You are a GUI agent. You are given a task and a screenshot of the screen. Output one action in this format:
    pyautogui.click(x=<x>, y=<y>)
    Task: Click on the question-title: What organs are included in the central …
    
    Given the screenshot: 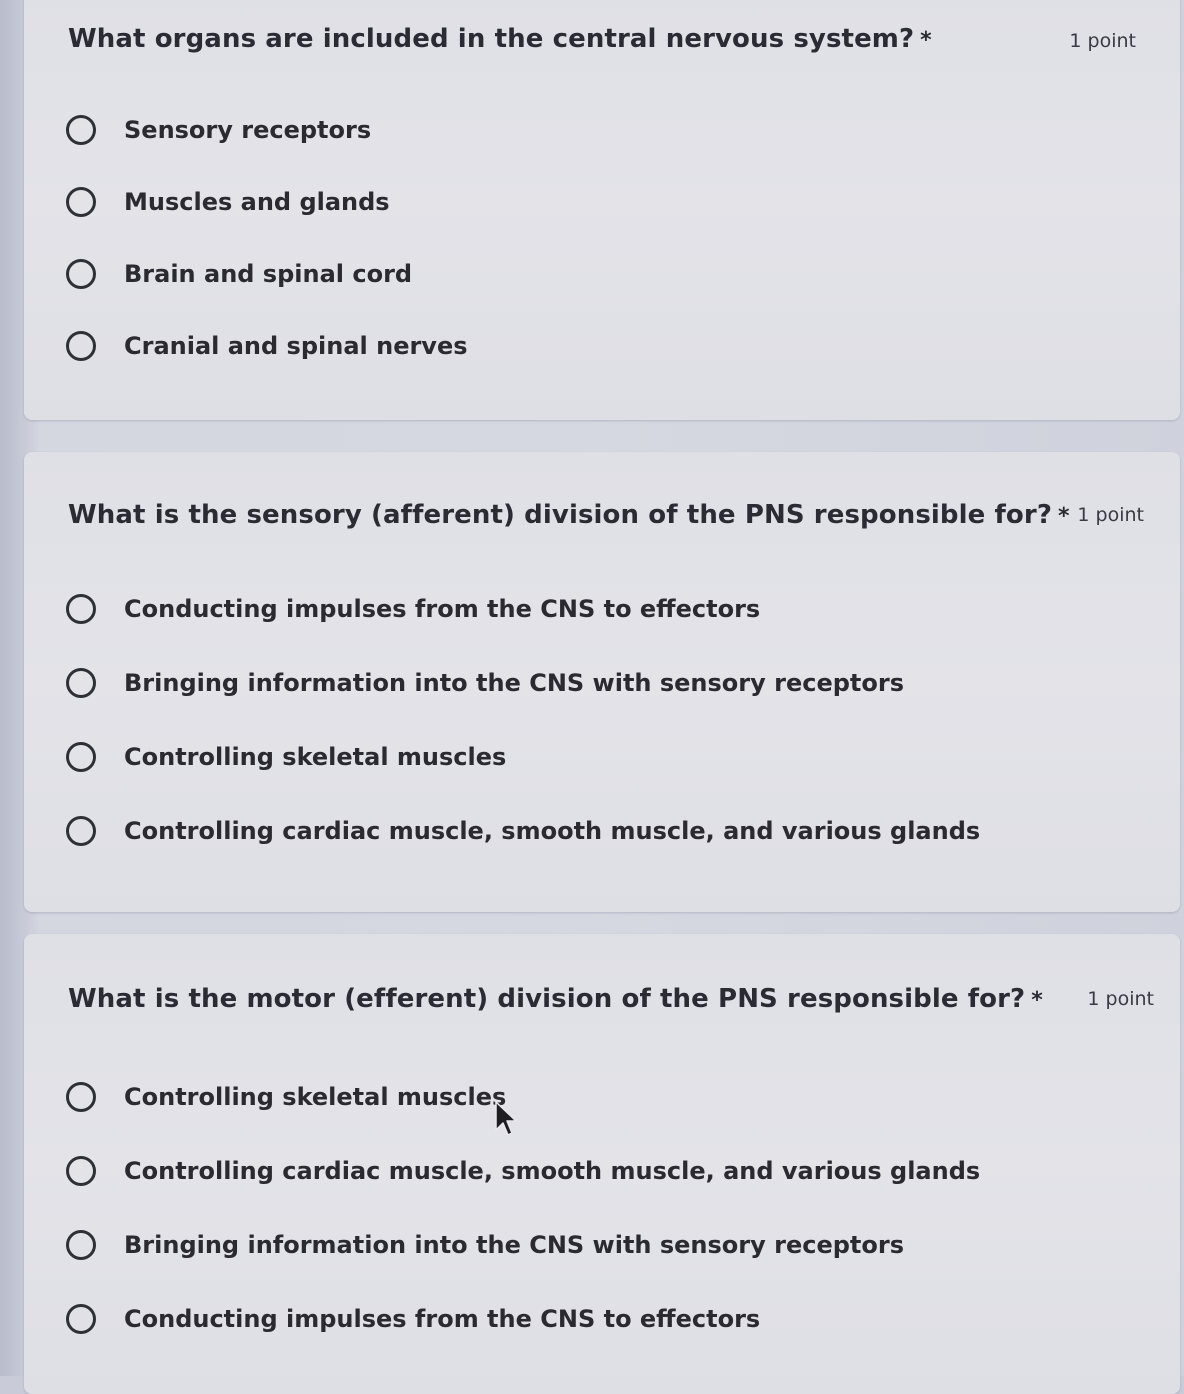 What is the action you would take?
    pyautogui.click(x=500, y=39)
    